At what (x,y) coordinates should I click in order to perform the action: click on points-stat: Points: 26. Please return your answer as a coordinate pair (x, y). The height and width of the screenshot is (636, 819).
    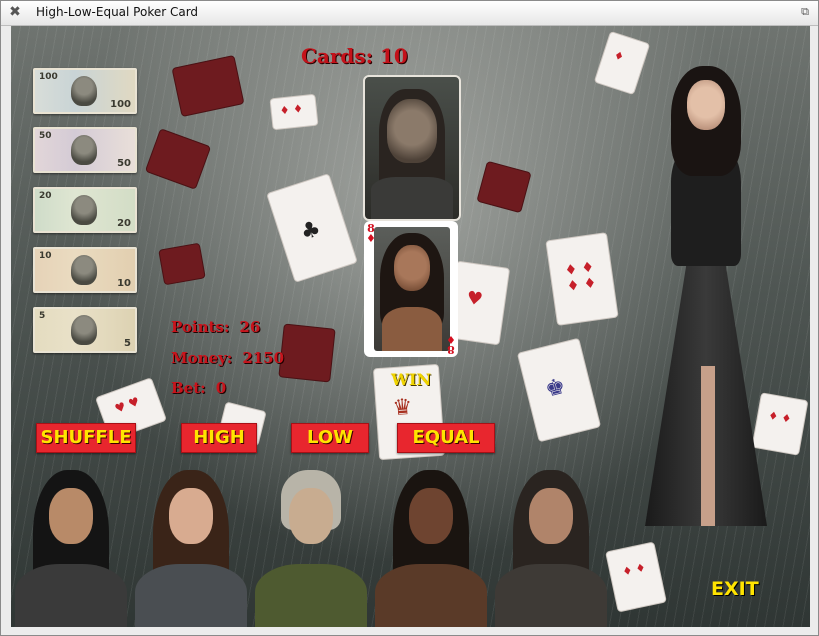
    Looking at the image, I should click on (215, 327).